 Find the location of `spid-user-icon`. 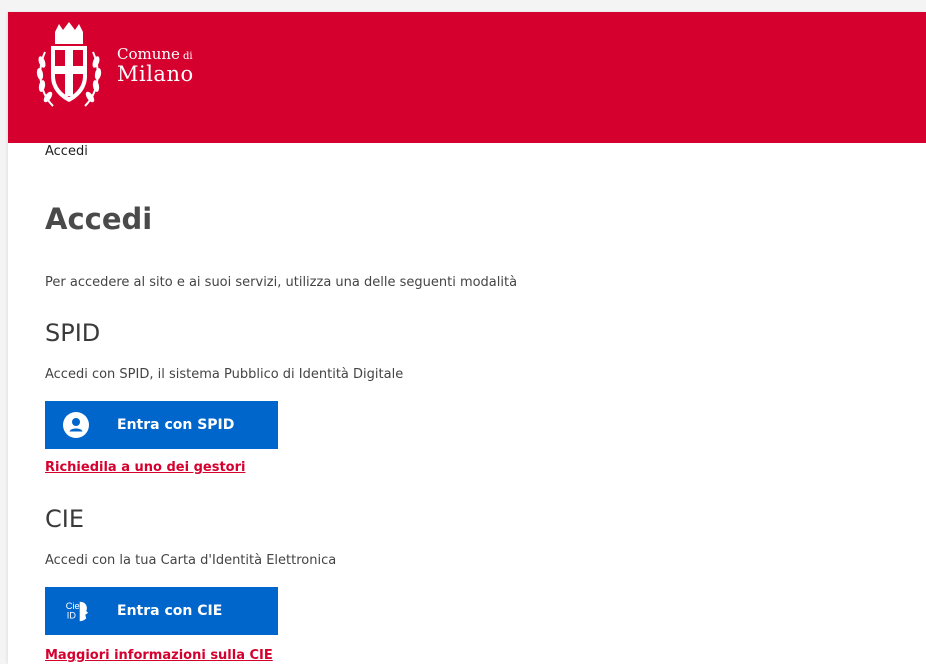

spid-user-icon is located at coordinates (76, 425).